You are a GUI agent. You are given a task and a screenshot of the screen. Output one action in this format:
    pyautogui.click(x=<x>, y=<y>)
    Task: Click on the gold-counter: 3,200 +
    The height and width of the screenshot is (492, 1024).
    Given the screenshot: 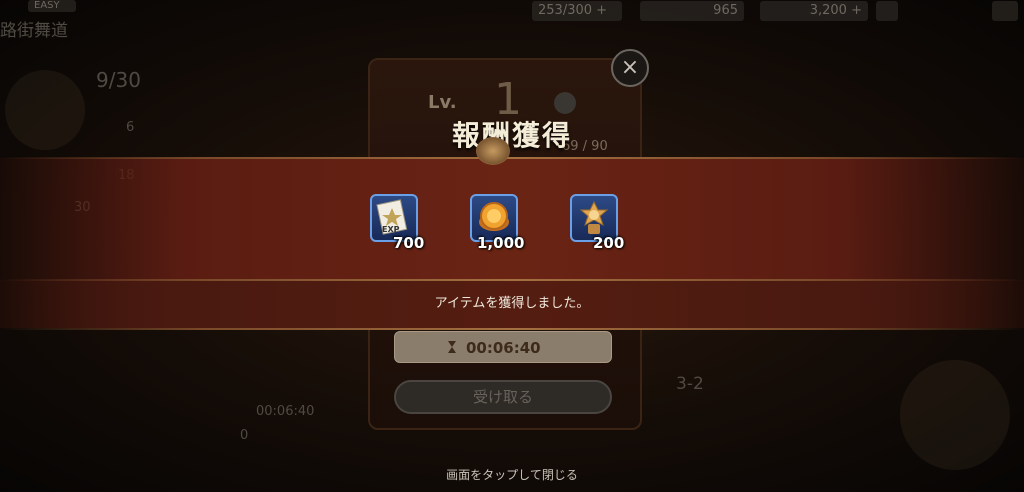 What is the action you would take?
    pyautogui.click(x=814, y=11)
    